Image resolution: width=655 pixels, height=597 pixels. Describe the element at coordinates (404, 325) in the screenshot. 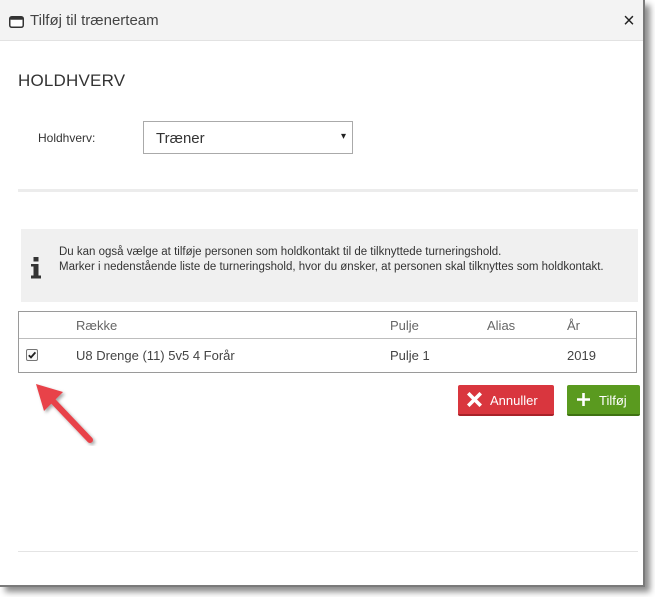

I see `column-header-pulje: Pulje` at that location.